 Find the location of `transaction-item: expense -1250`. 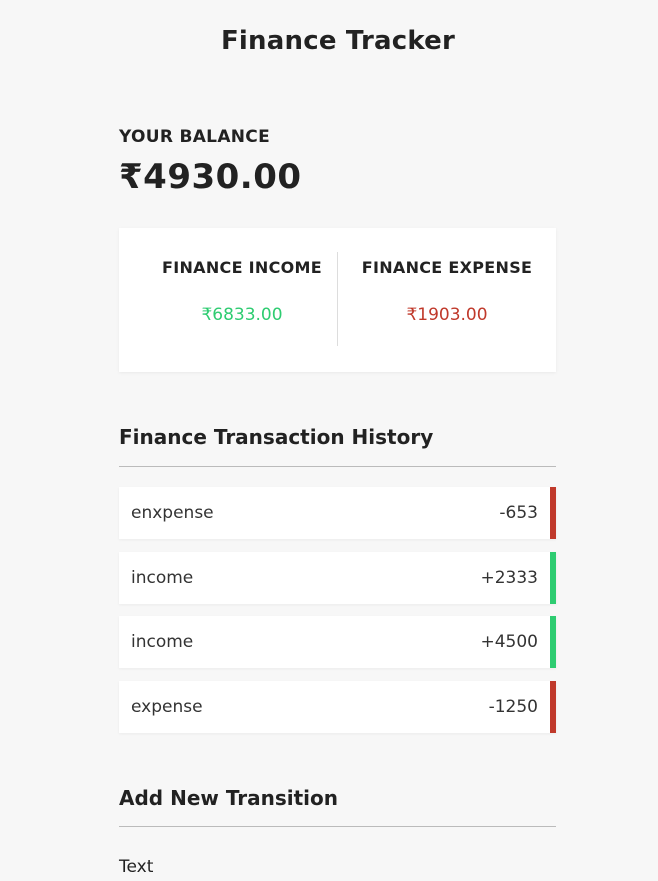

transaction-item: expense -1250 is located at coordinates (337, 706).